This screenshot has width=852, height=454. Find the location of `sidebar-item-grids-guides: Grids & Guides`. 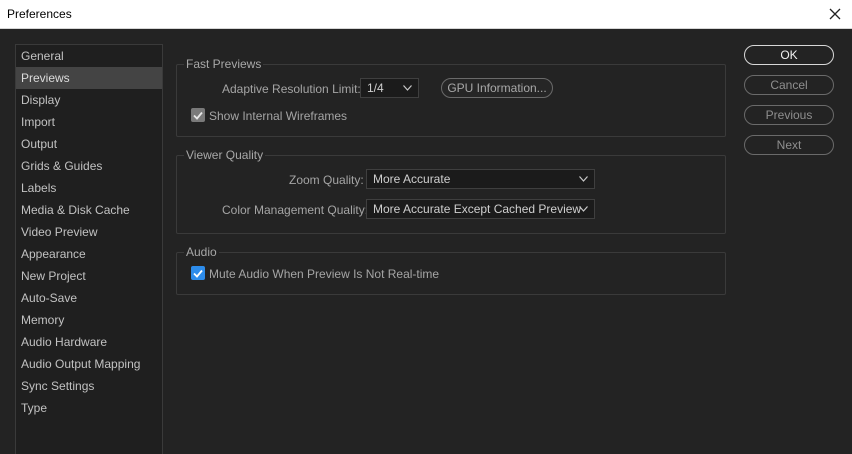

sidebar-item-grids-guides: Grids & Guides is located at coordinates (89, 166).